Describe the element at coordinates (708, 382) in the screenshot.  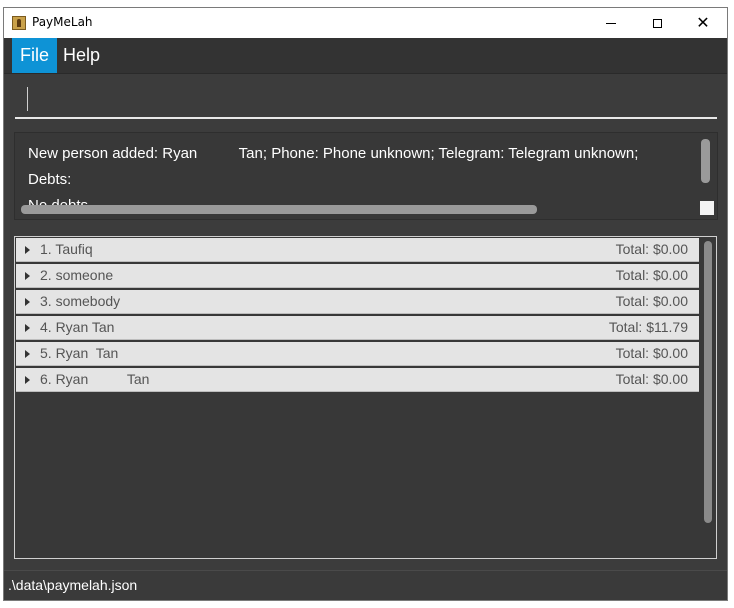
I see `list-vertical-scrollbar` at that location.